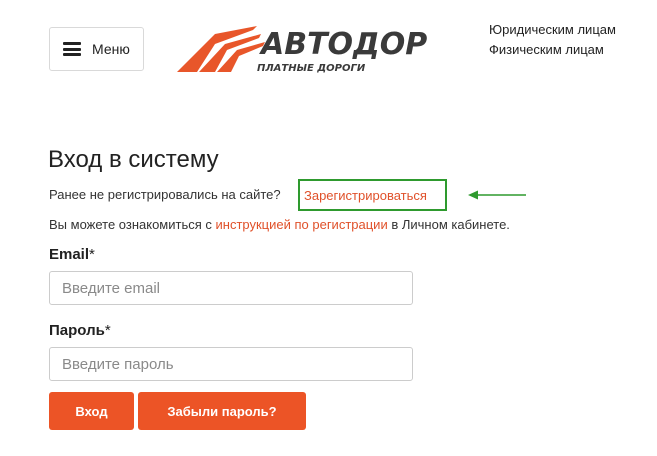  Describe the element at coordinates (343, 44) in the screenshot. I see `logo-brand-text: АВТОДОР` at that location.